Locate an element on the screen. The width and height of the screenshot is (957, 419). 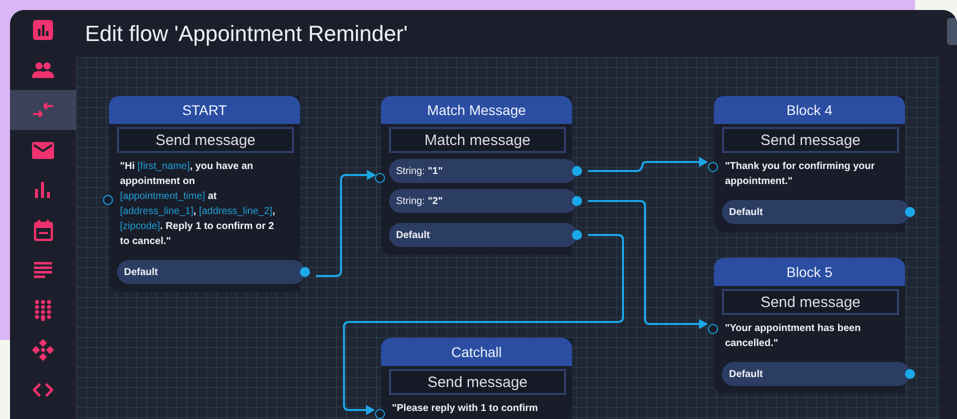
flow-block: Block 5 Send message "Your appointment has been cancelled." Default is located at coordinates (815, 326).